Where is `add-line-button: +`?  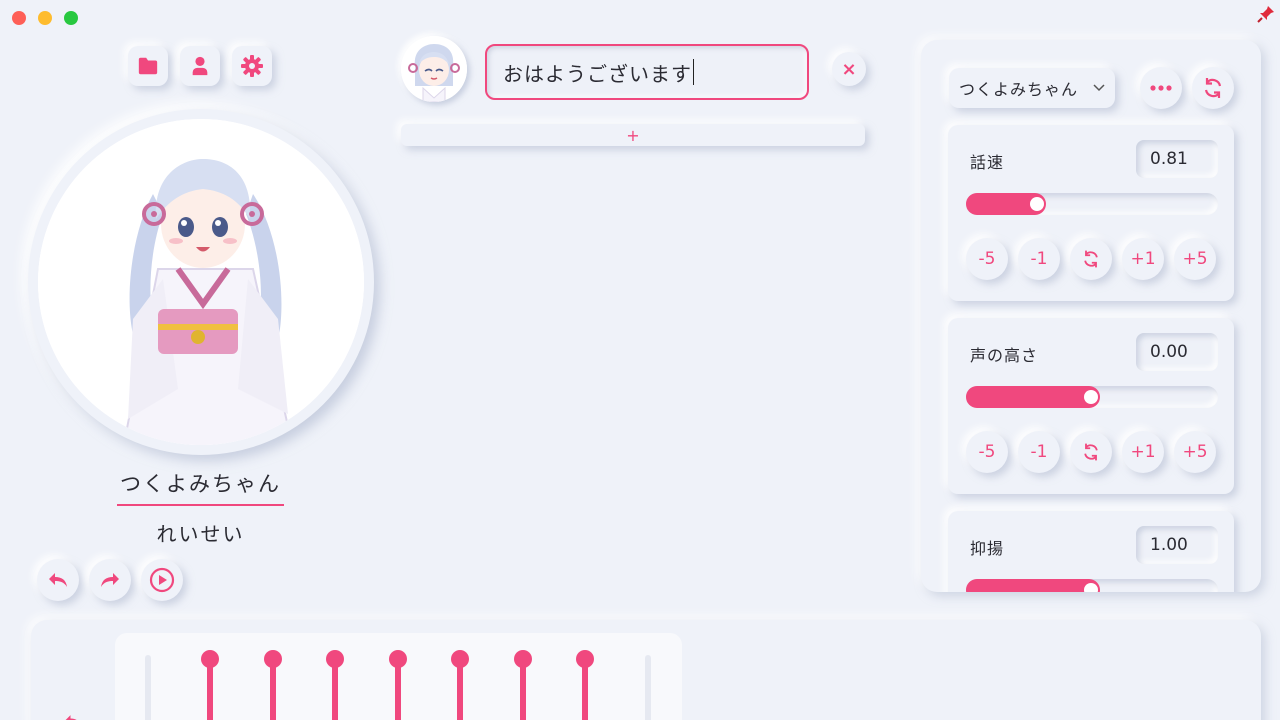 add-line-button: + is located at coordinates (633, 135).